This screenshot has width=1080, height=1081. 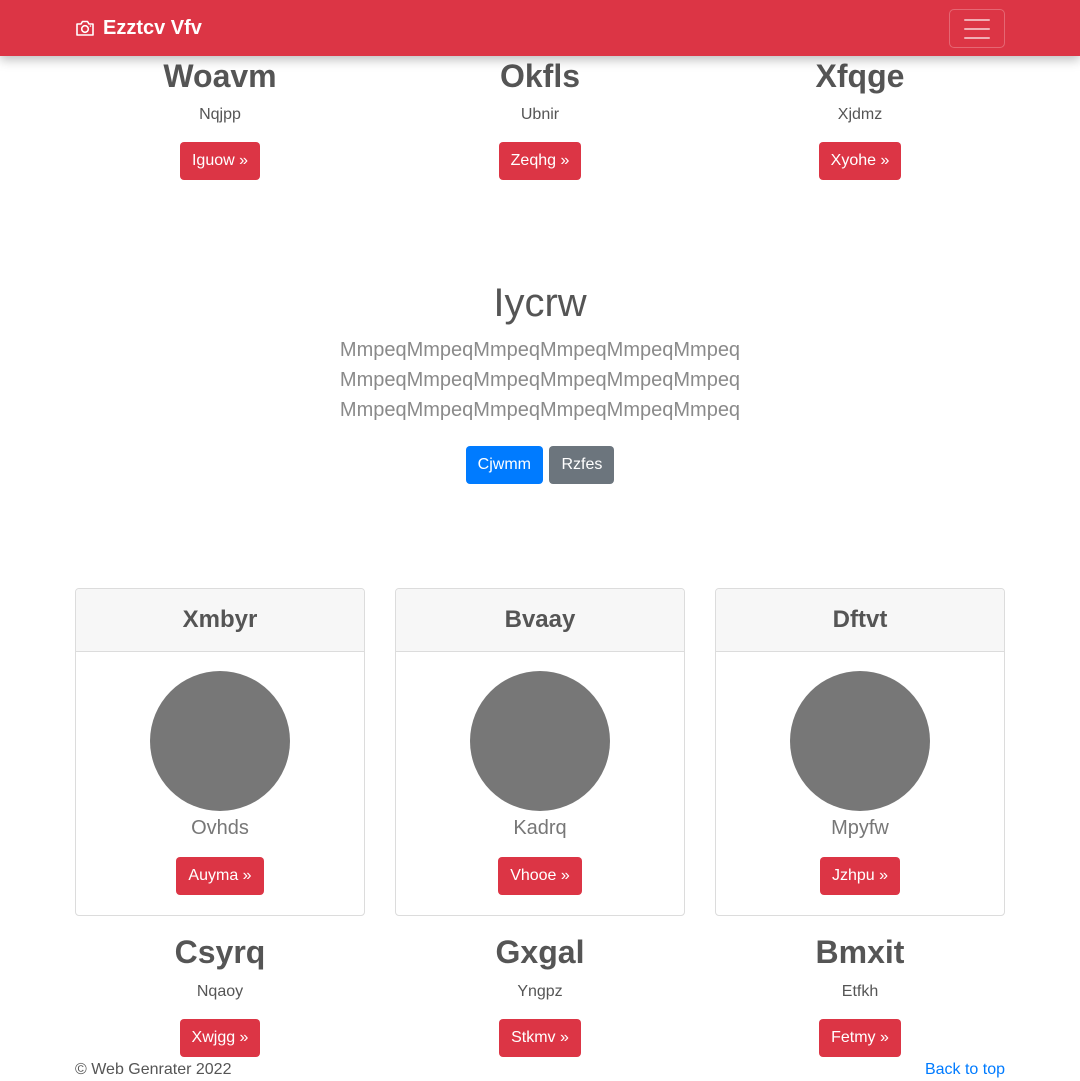 I want to click on card-button: Auyma », so click(x=220, y=876).